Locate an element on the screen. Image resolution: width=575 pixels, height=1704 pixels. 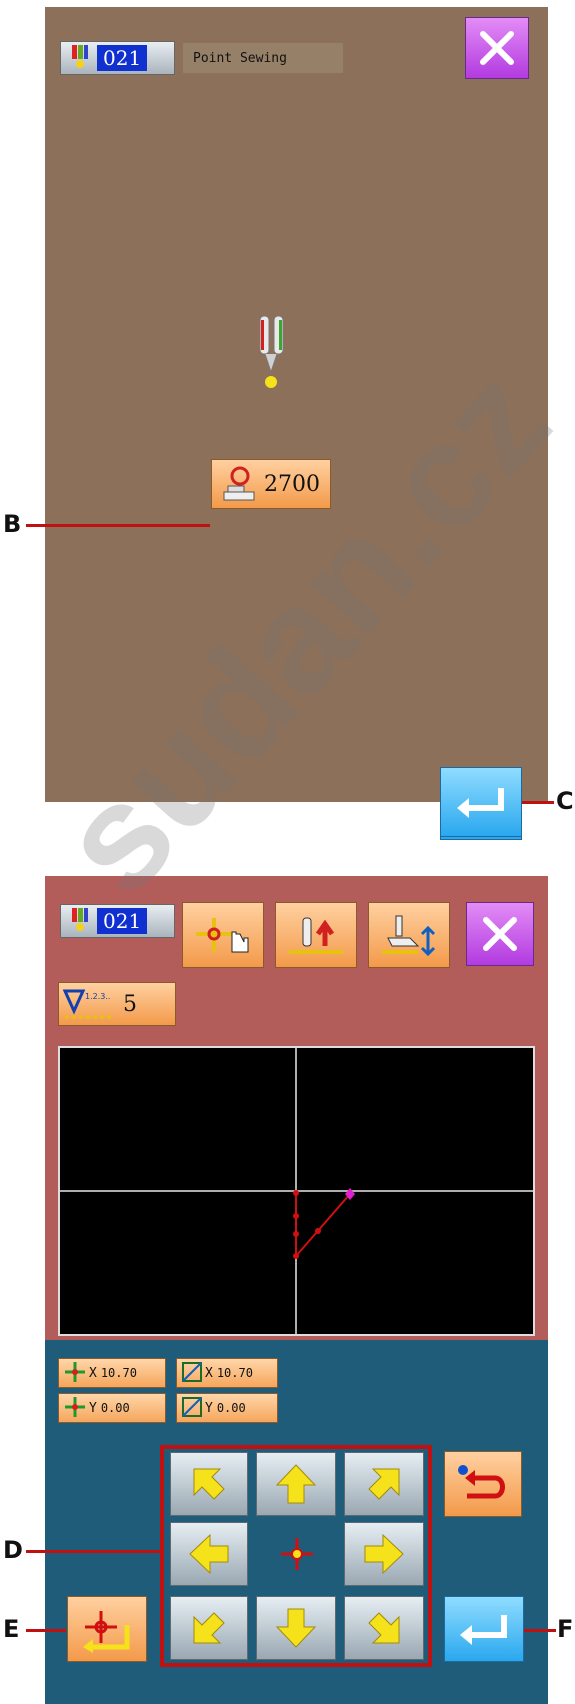
annotation-e-line is located at coordinates (46, 1630).